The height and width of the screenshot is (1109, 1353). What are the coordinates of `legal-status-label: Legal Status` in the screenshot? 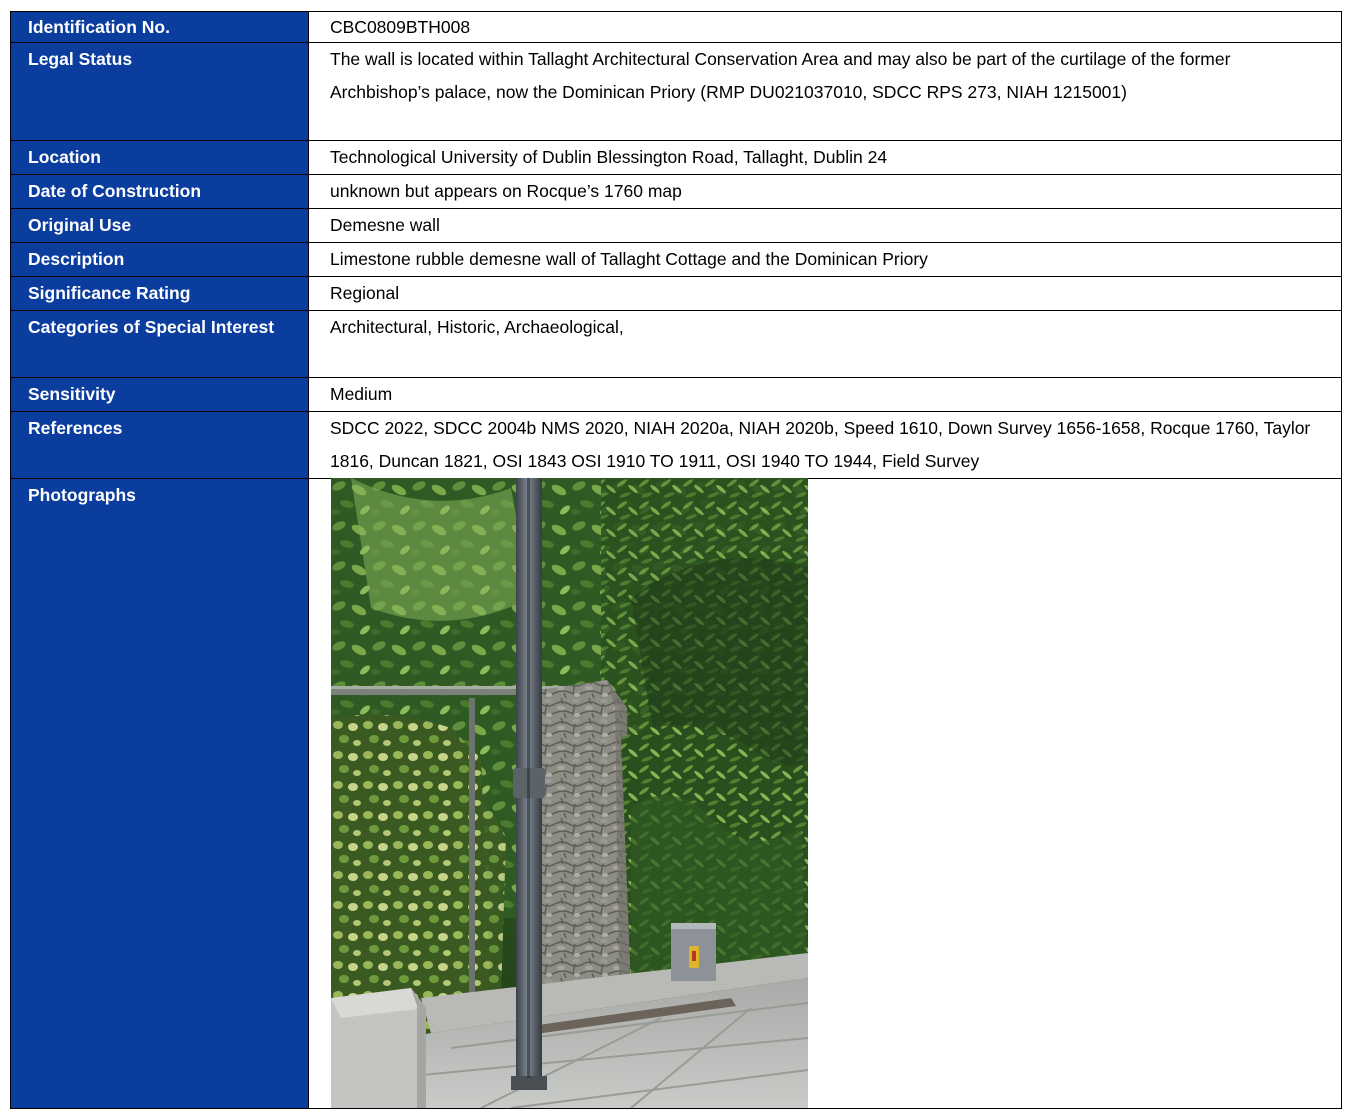 It's located at (159, 91).